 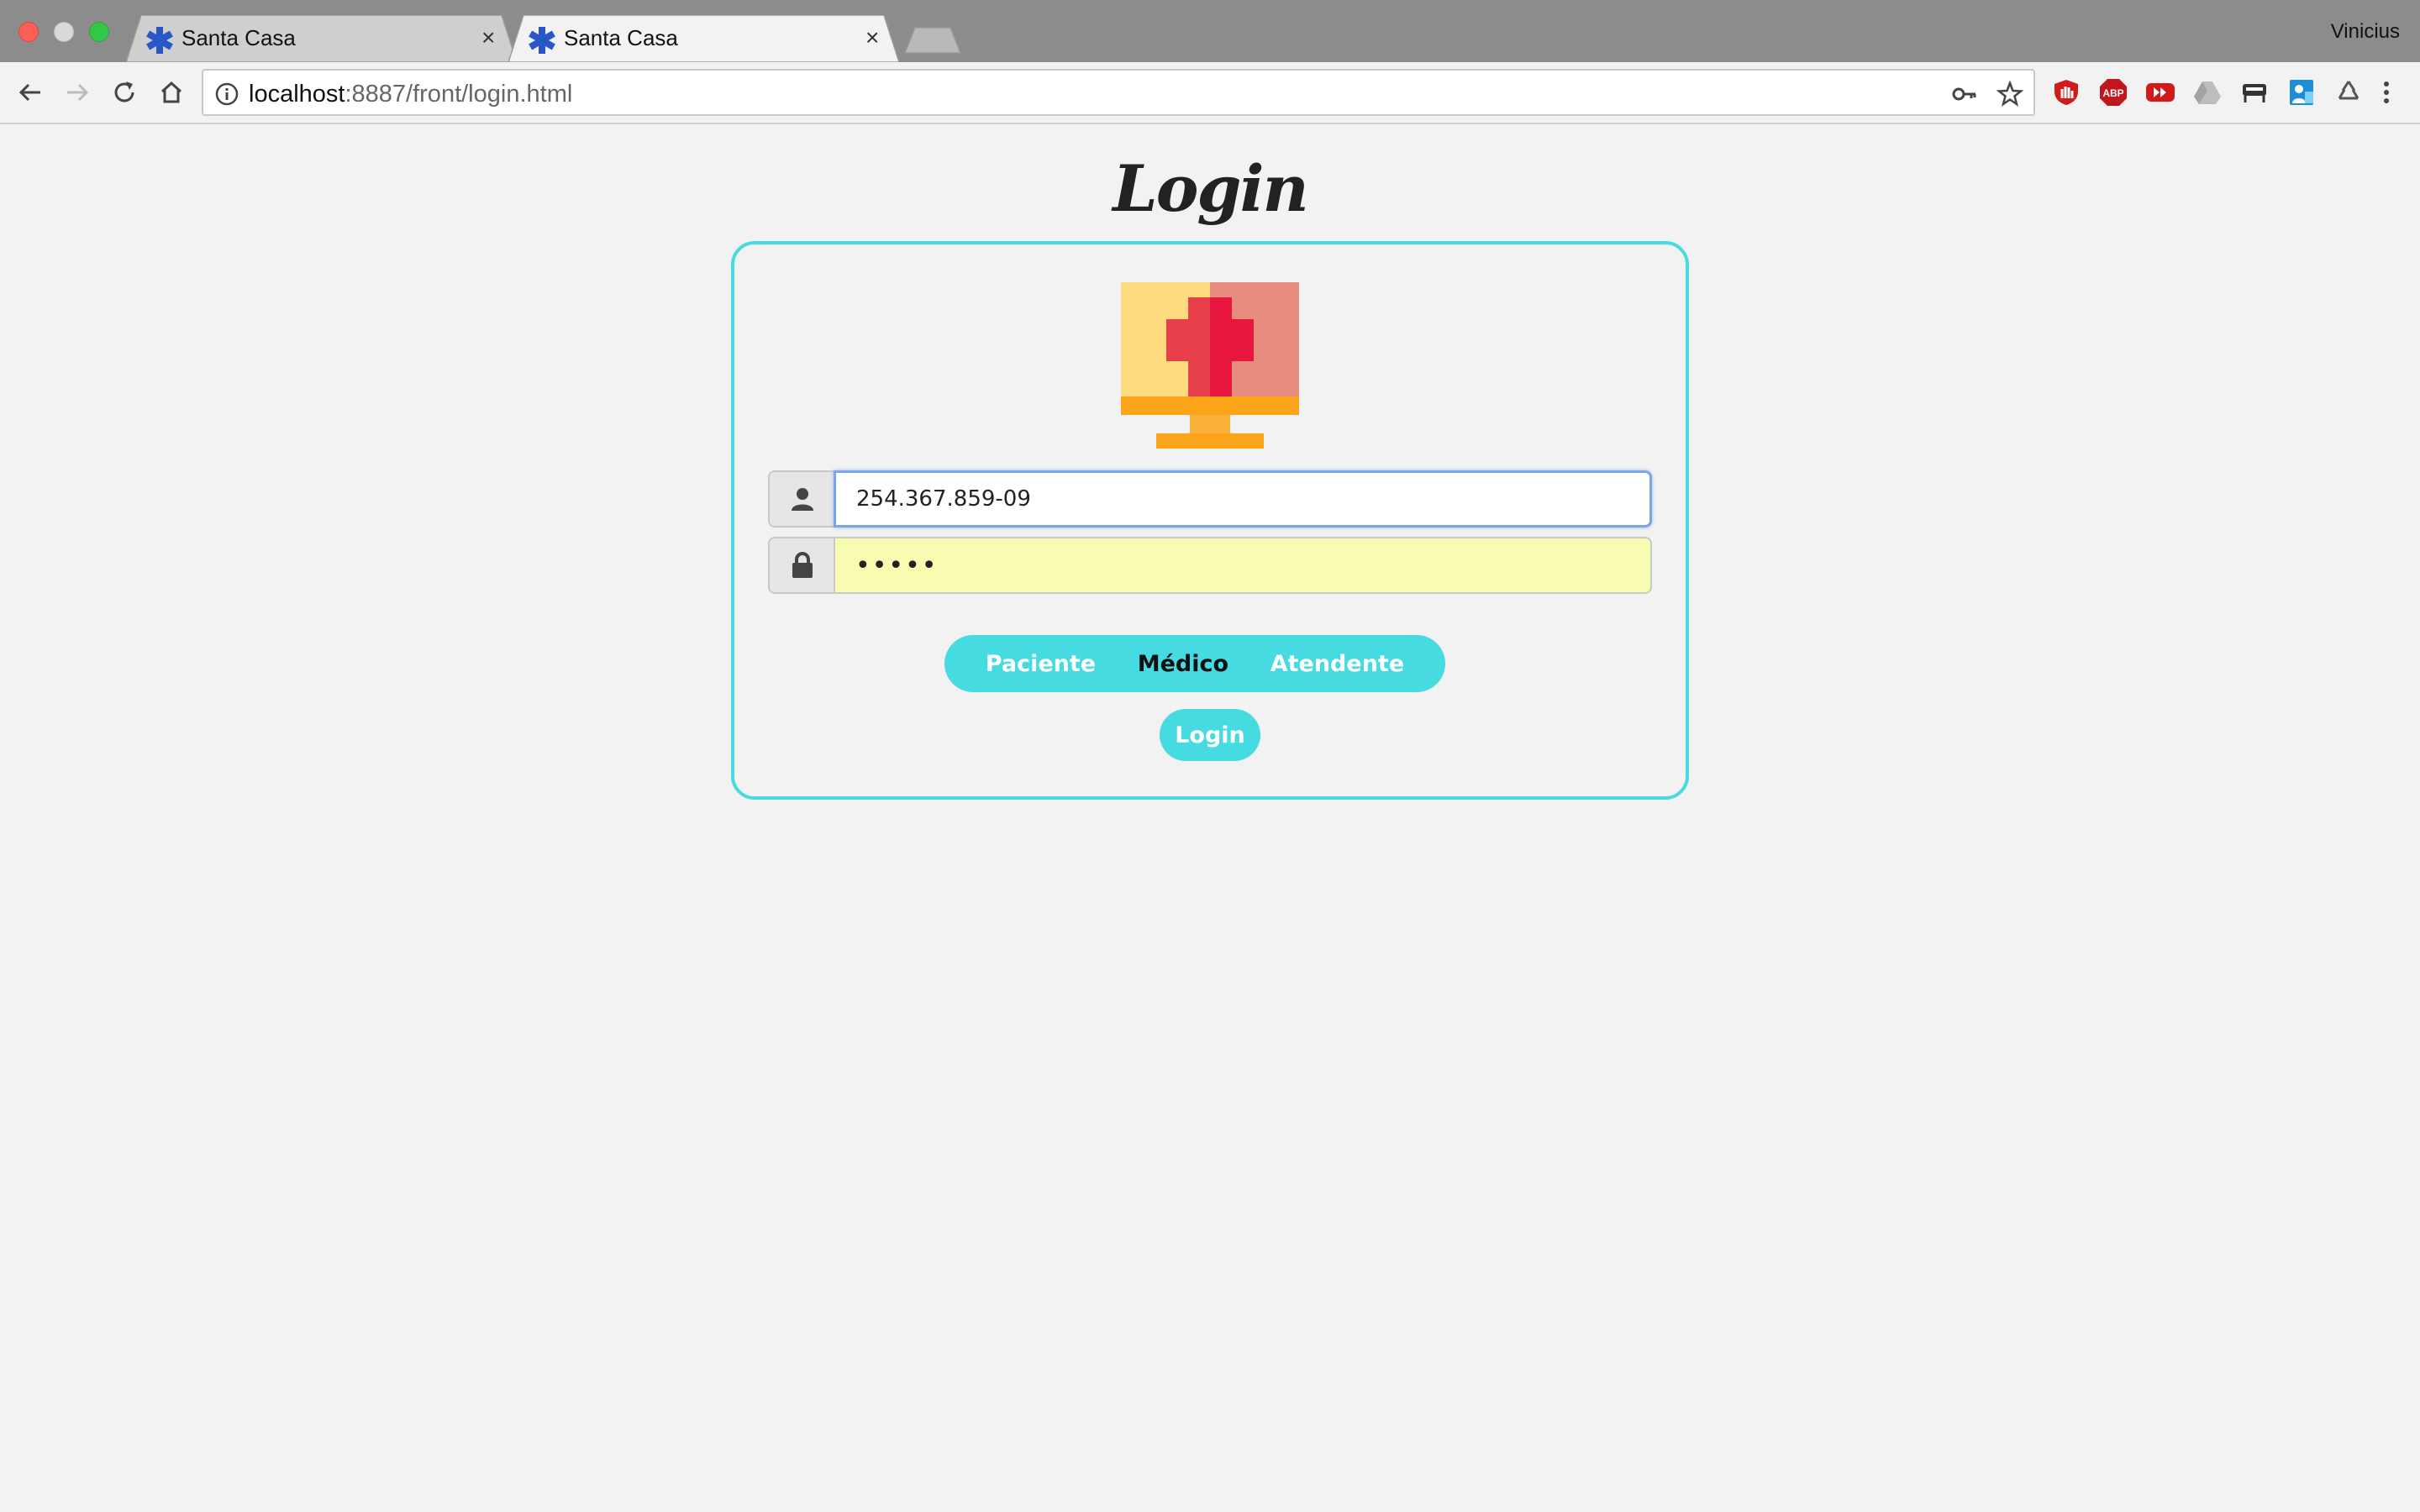 I want to click on contact-icon, so click(x=2301, y=92).